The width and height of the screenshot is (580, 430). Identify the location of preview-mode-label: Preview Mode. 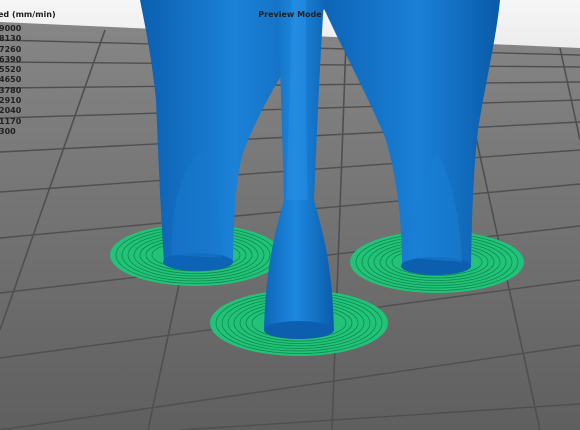
(290, 14).